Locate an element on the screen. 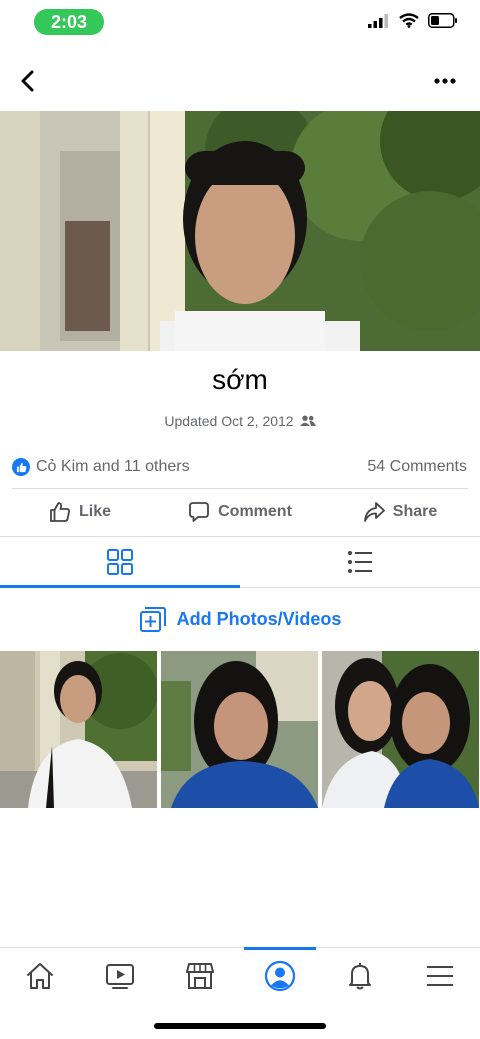 The image size is (480, 1039). album-title: sớm is located at coordinates (240, 379).